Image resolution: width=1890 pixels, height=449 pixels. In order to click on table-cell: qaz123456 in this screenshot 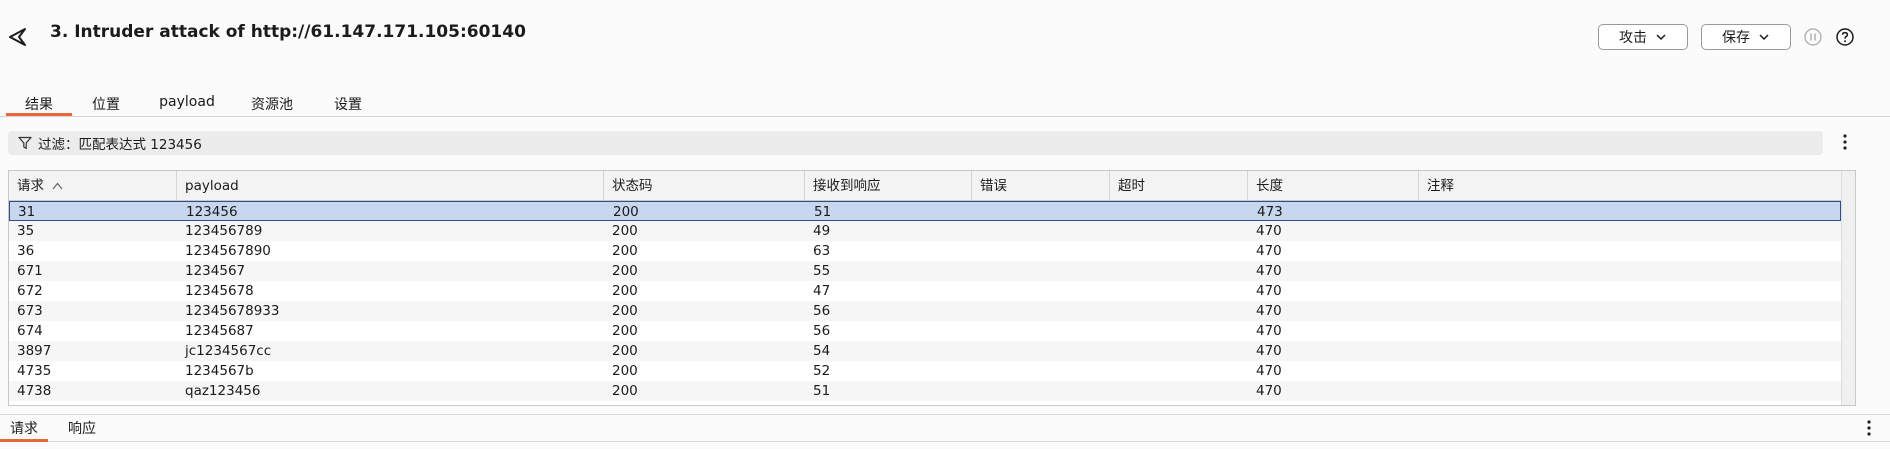, I will do `click(223, 391)`.